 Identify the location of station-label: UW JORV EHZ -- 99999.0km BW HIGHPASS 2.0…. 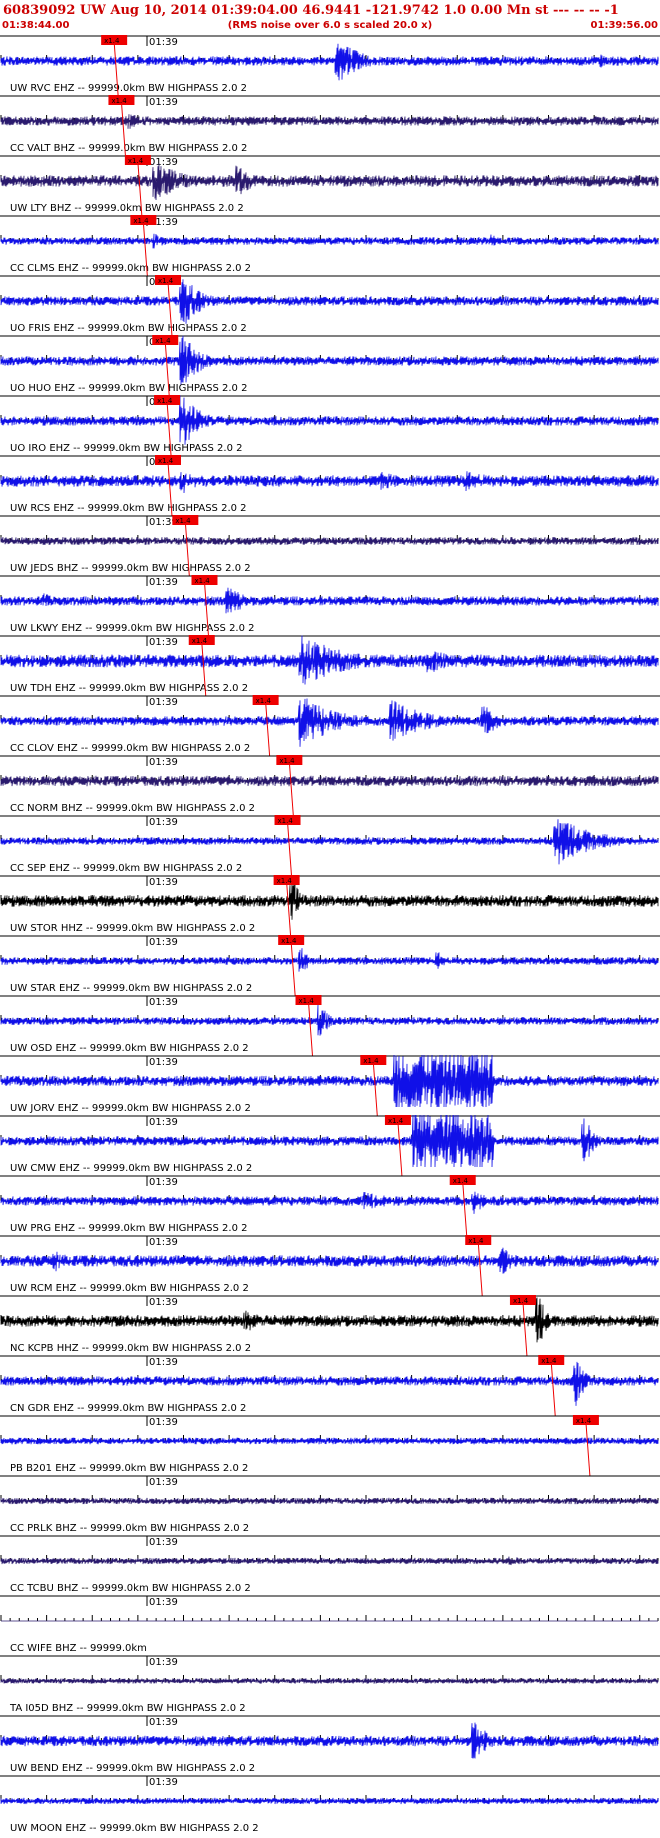
(130, 1108).